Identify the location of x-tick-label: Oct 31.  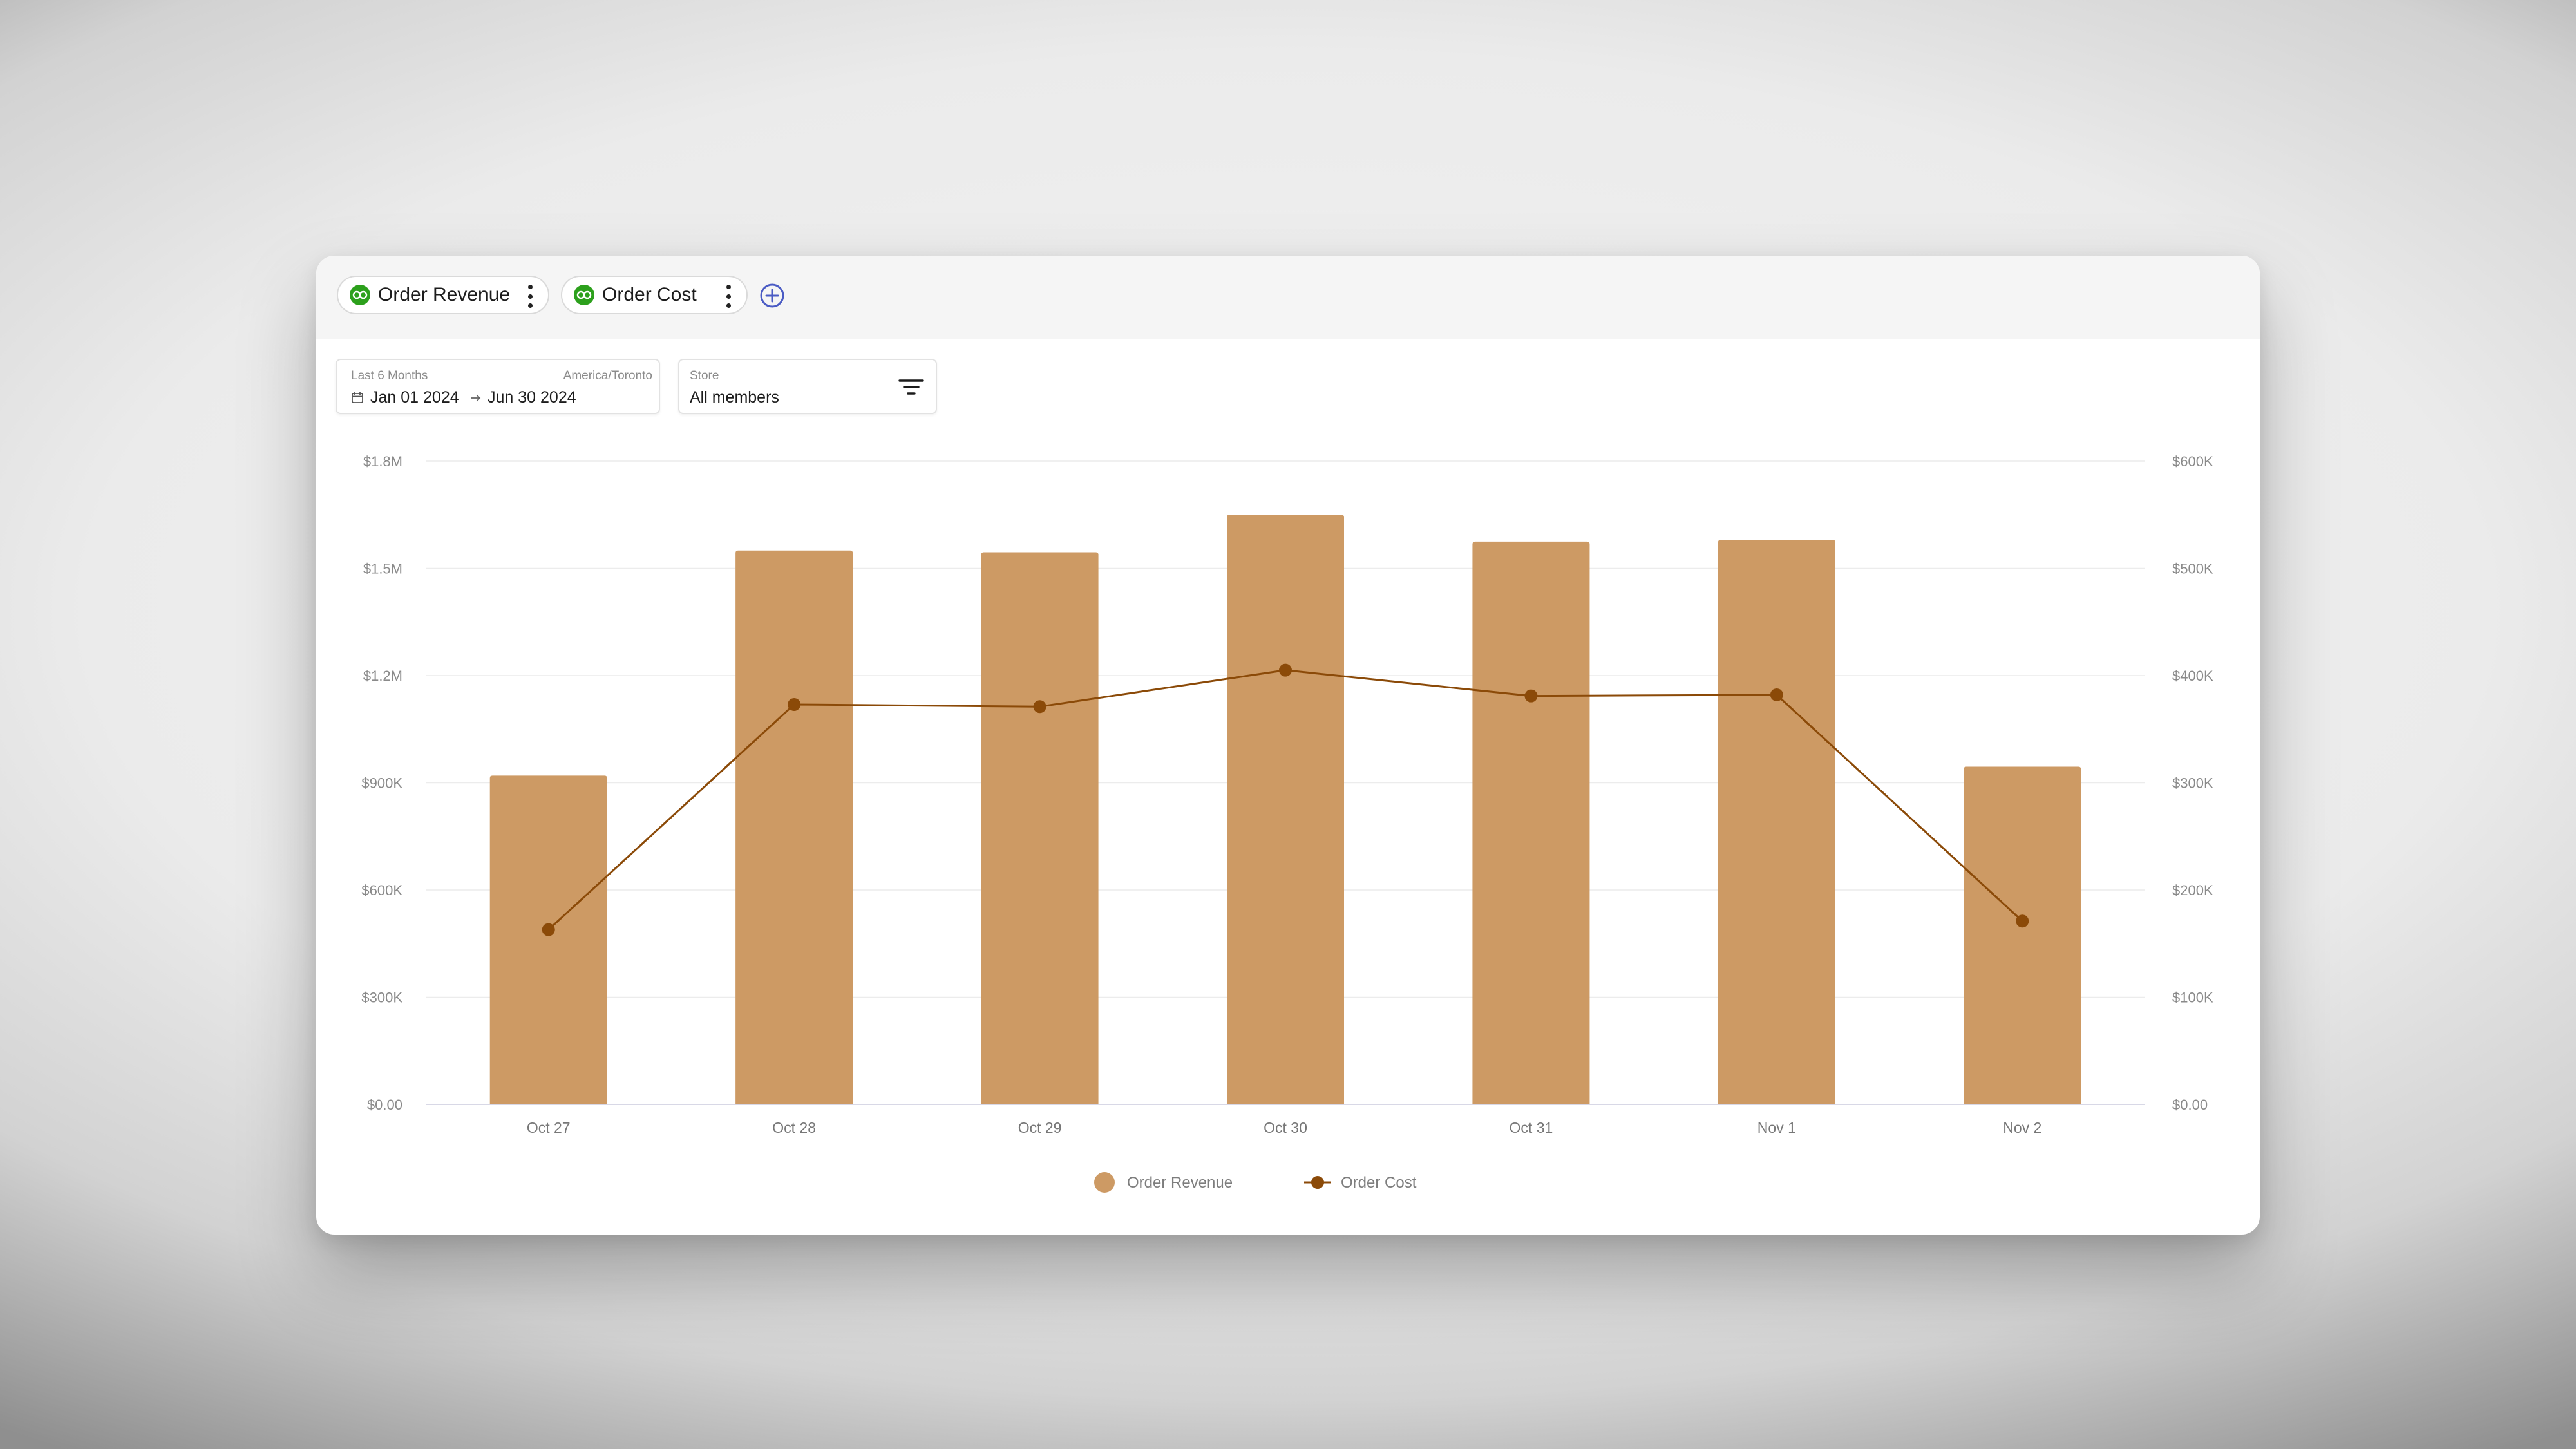
(1531, 1127).